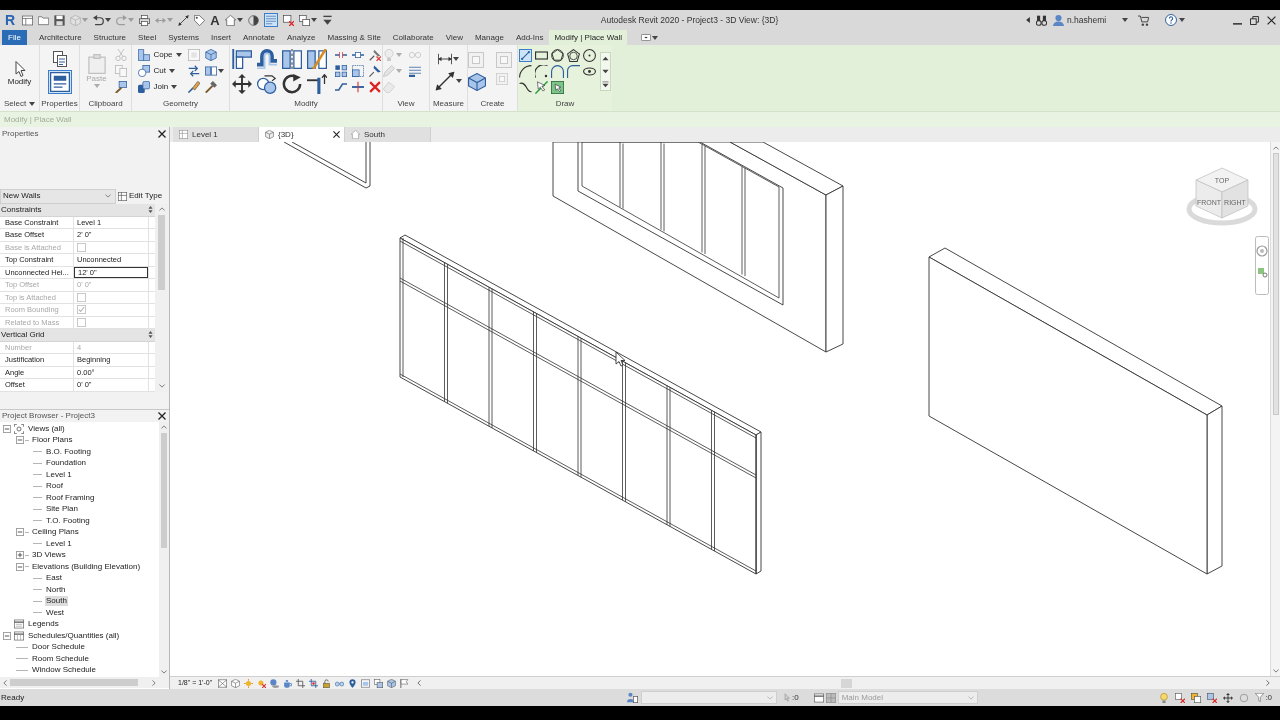 This screenshot has width=1280, height=720. What do you see at coordinates (253, 20) in the screenshot?
I see `half-filled-circle-icon` at bounding box center [253, 20].